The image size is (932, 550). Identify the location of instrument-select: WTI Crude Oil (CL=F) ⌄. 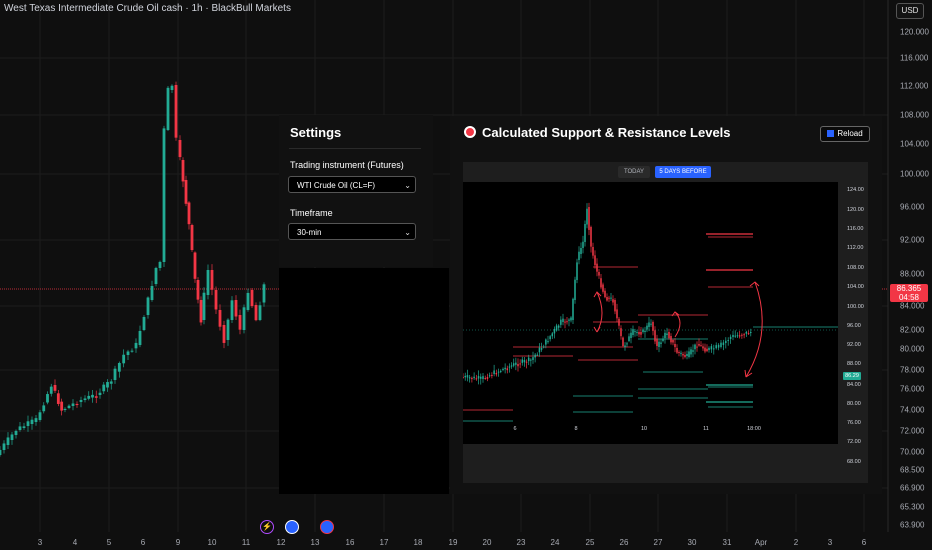
(352, 184).